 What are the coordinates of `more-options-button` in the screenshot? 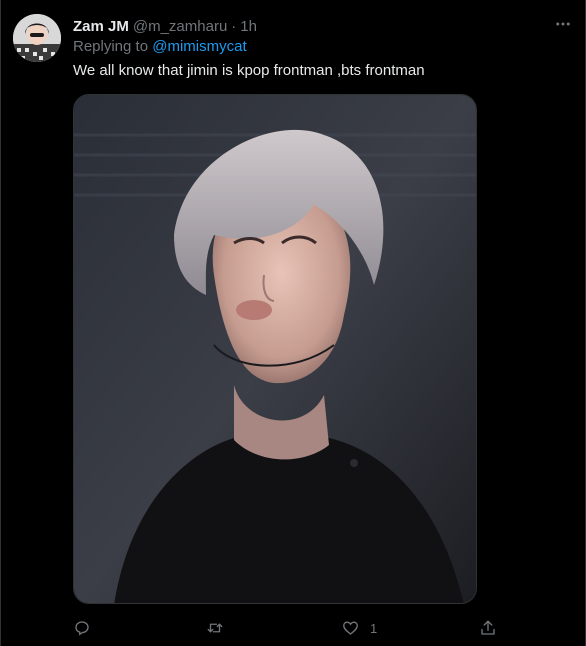 It's located at (563, 26).